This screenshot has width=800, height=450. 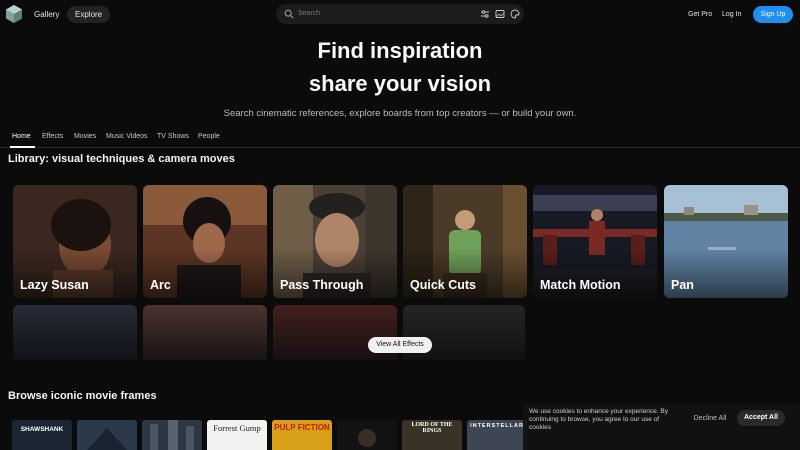 I want to click on movie-title: LORD OF THE RINGS, so click(x=432, y=428).